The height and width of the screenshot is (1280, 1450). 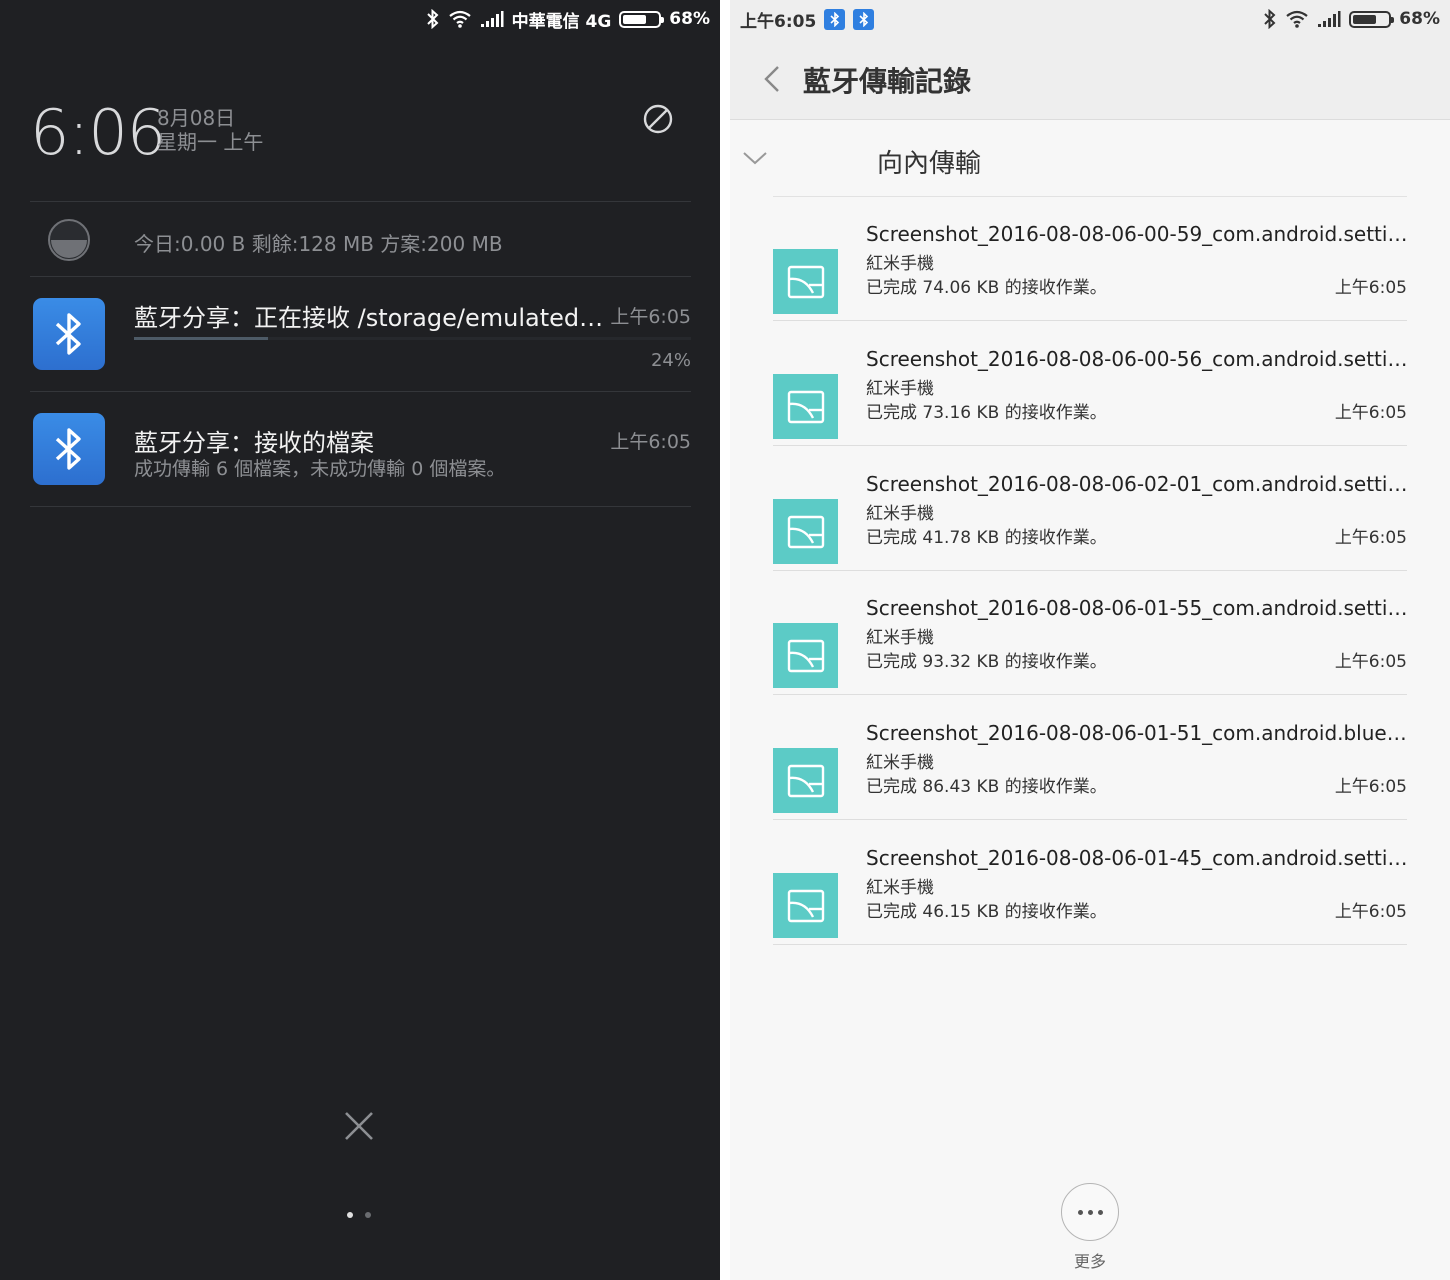 What do you see at coordinates (986, 912) in the screenshot?
I see `file-status: 已完成 46.15 KB 的接收作業。` at bounding box center [986, 912].